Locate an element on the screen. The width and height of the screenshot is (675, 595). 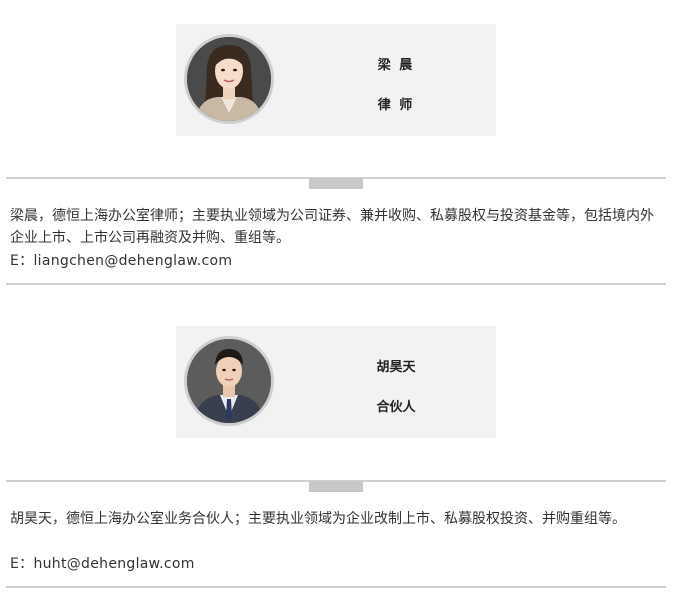
name-area: 梁 晨 律 师 is located at coordinates (396, 80).